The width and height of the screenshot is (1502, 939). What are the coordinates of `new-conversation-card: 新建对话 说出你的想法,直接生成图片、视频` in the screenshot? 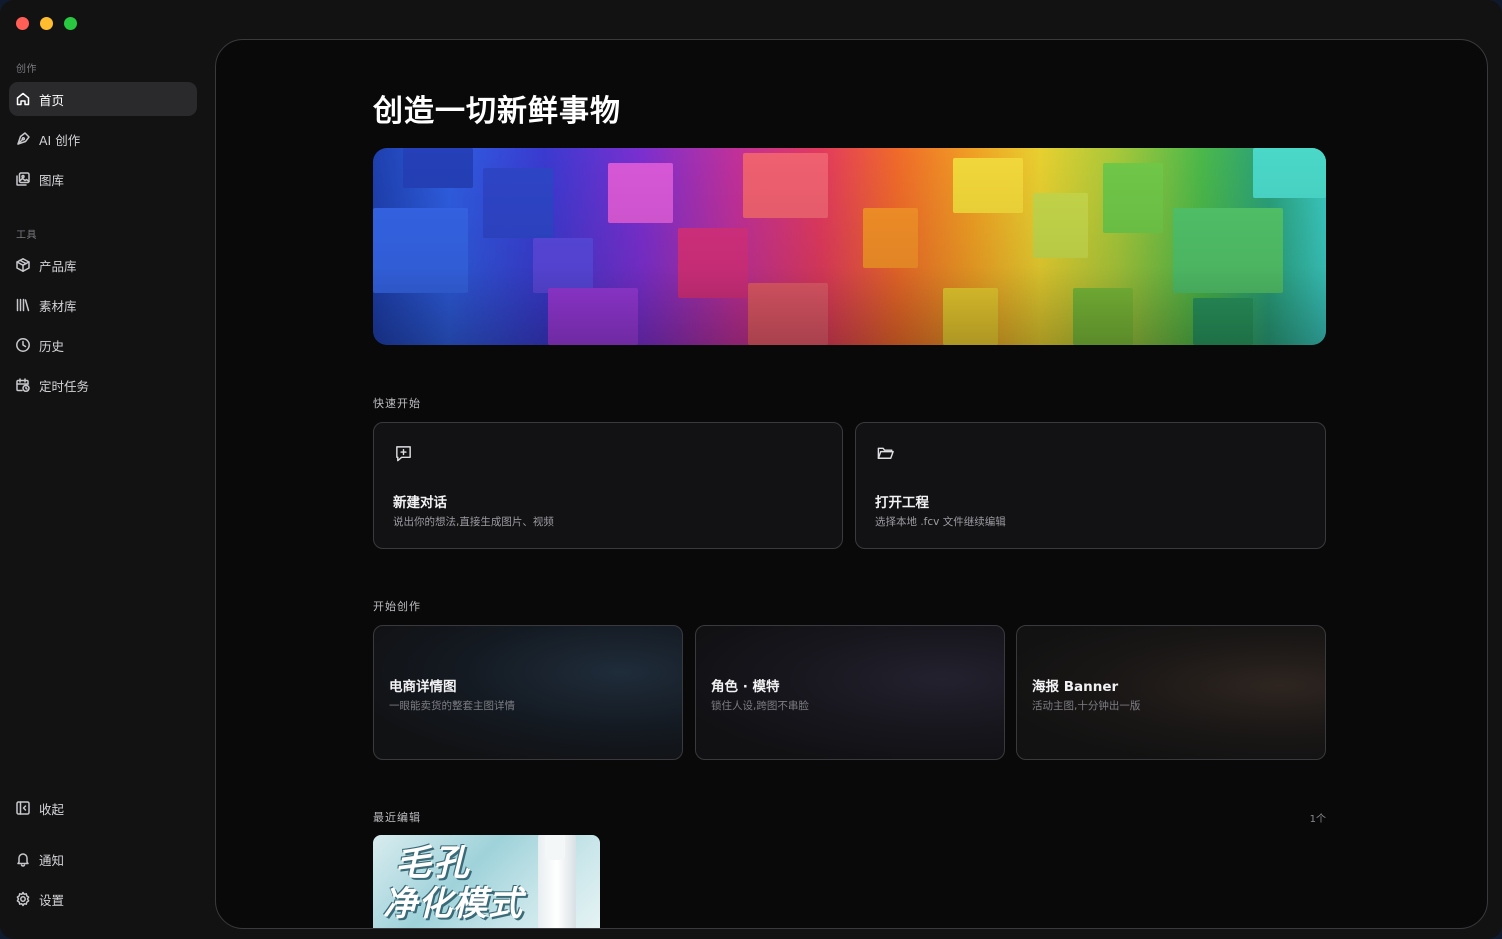 It's located at (608, 485).